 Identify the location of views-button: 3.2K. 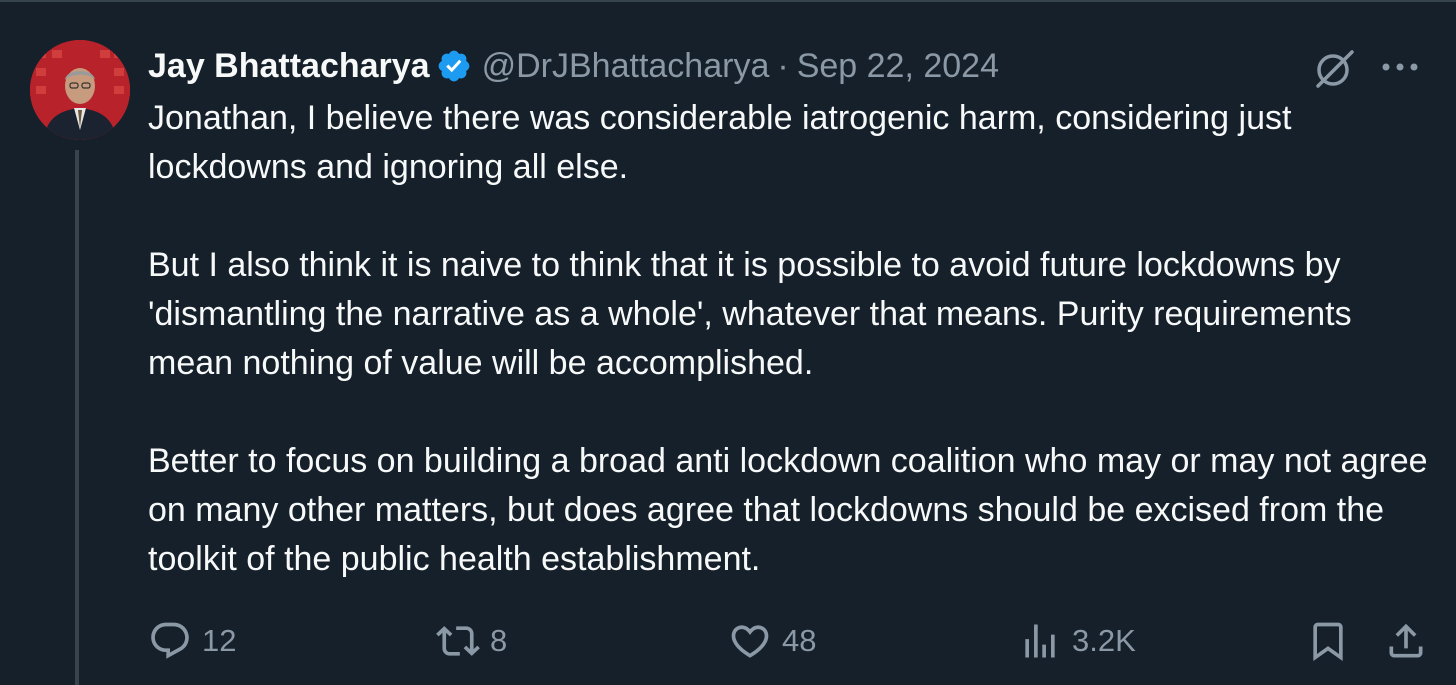
(1077, 641).